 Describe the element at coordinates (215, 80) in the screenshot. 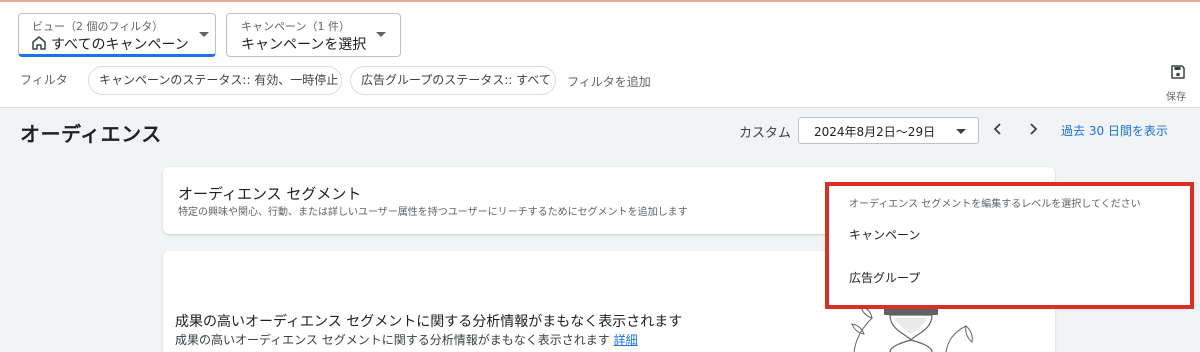

I see `filter-chip-campaign-status: キャンペーンのステータス:: 有効、一時停止` at that location.